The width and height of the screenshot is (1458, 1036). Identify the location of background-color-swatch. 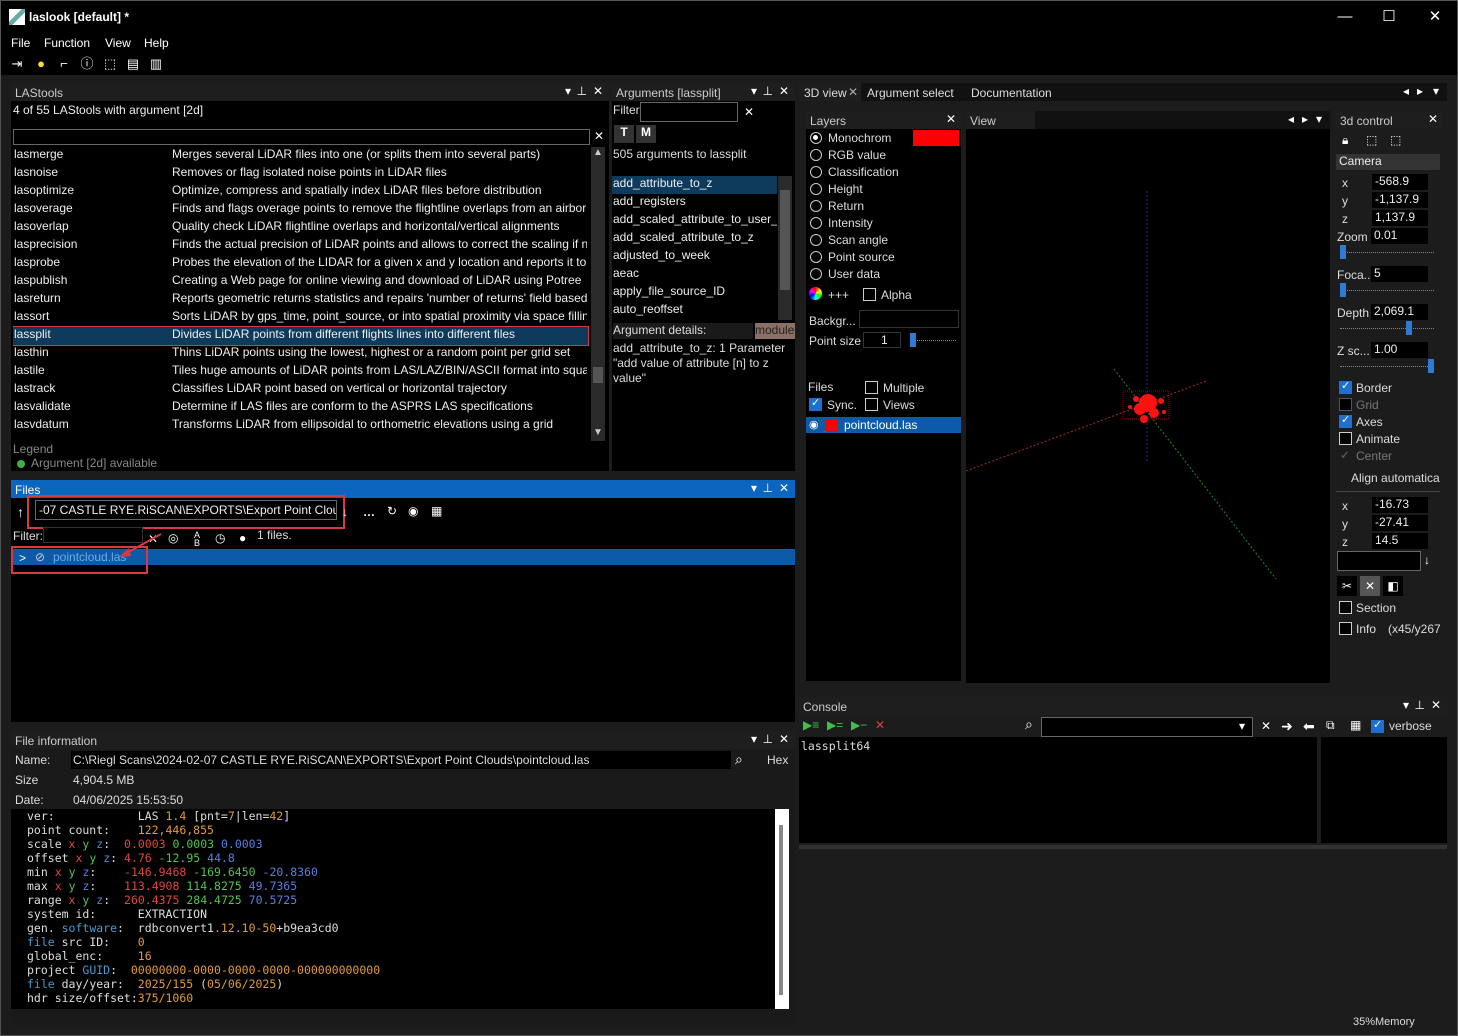
(909, 319).